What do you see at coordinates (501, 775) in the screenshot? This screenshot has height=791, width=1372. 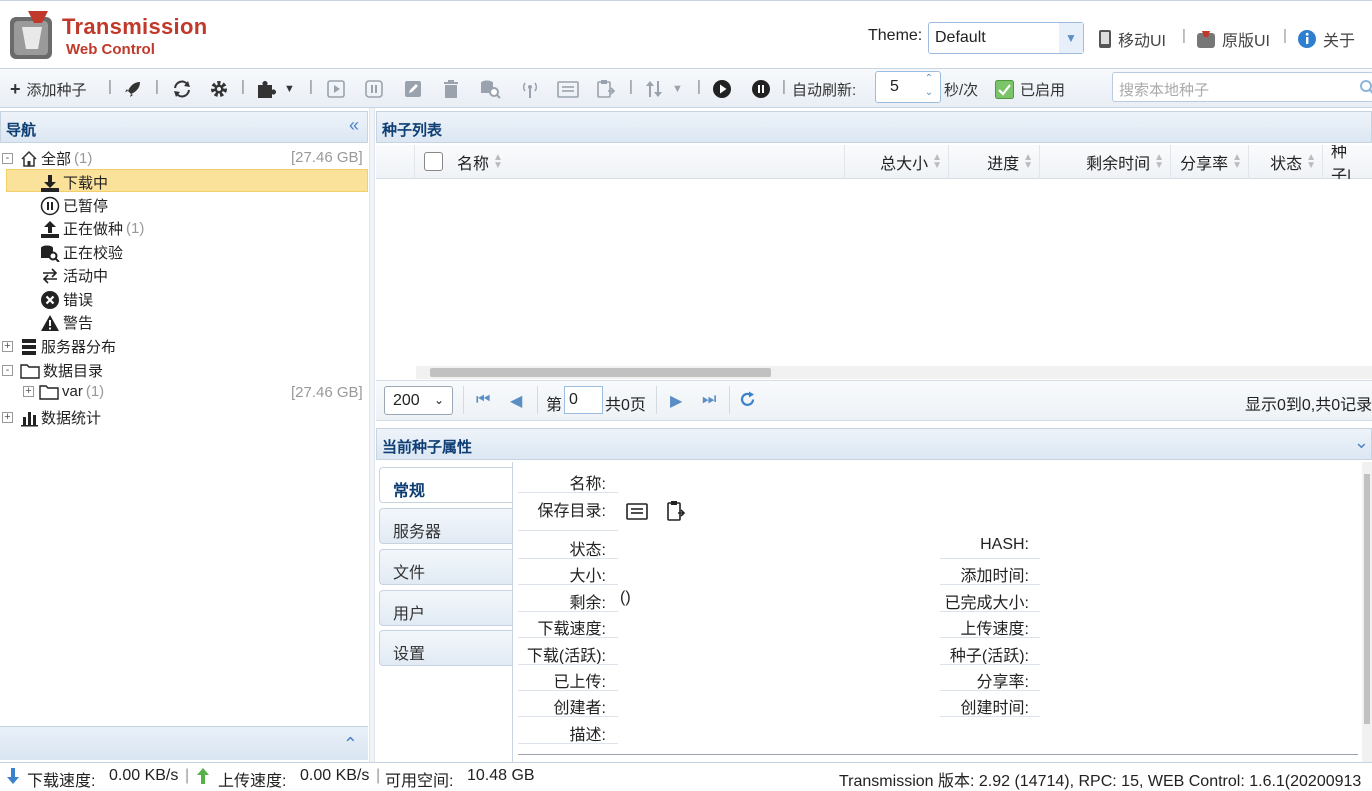 I see `free-space-value: 10.48 GB` at bounding box center [501, 775].